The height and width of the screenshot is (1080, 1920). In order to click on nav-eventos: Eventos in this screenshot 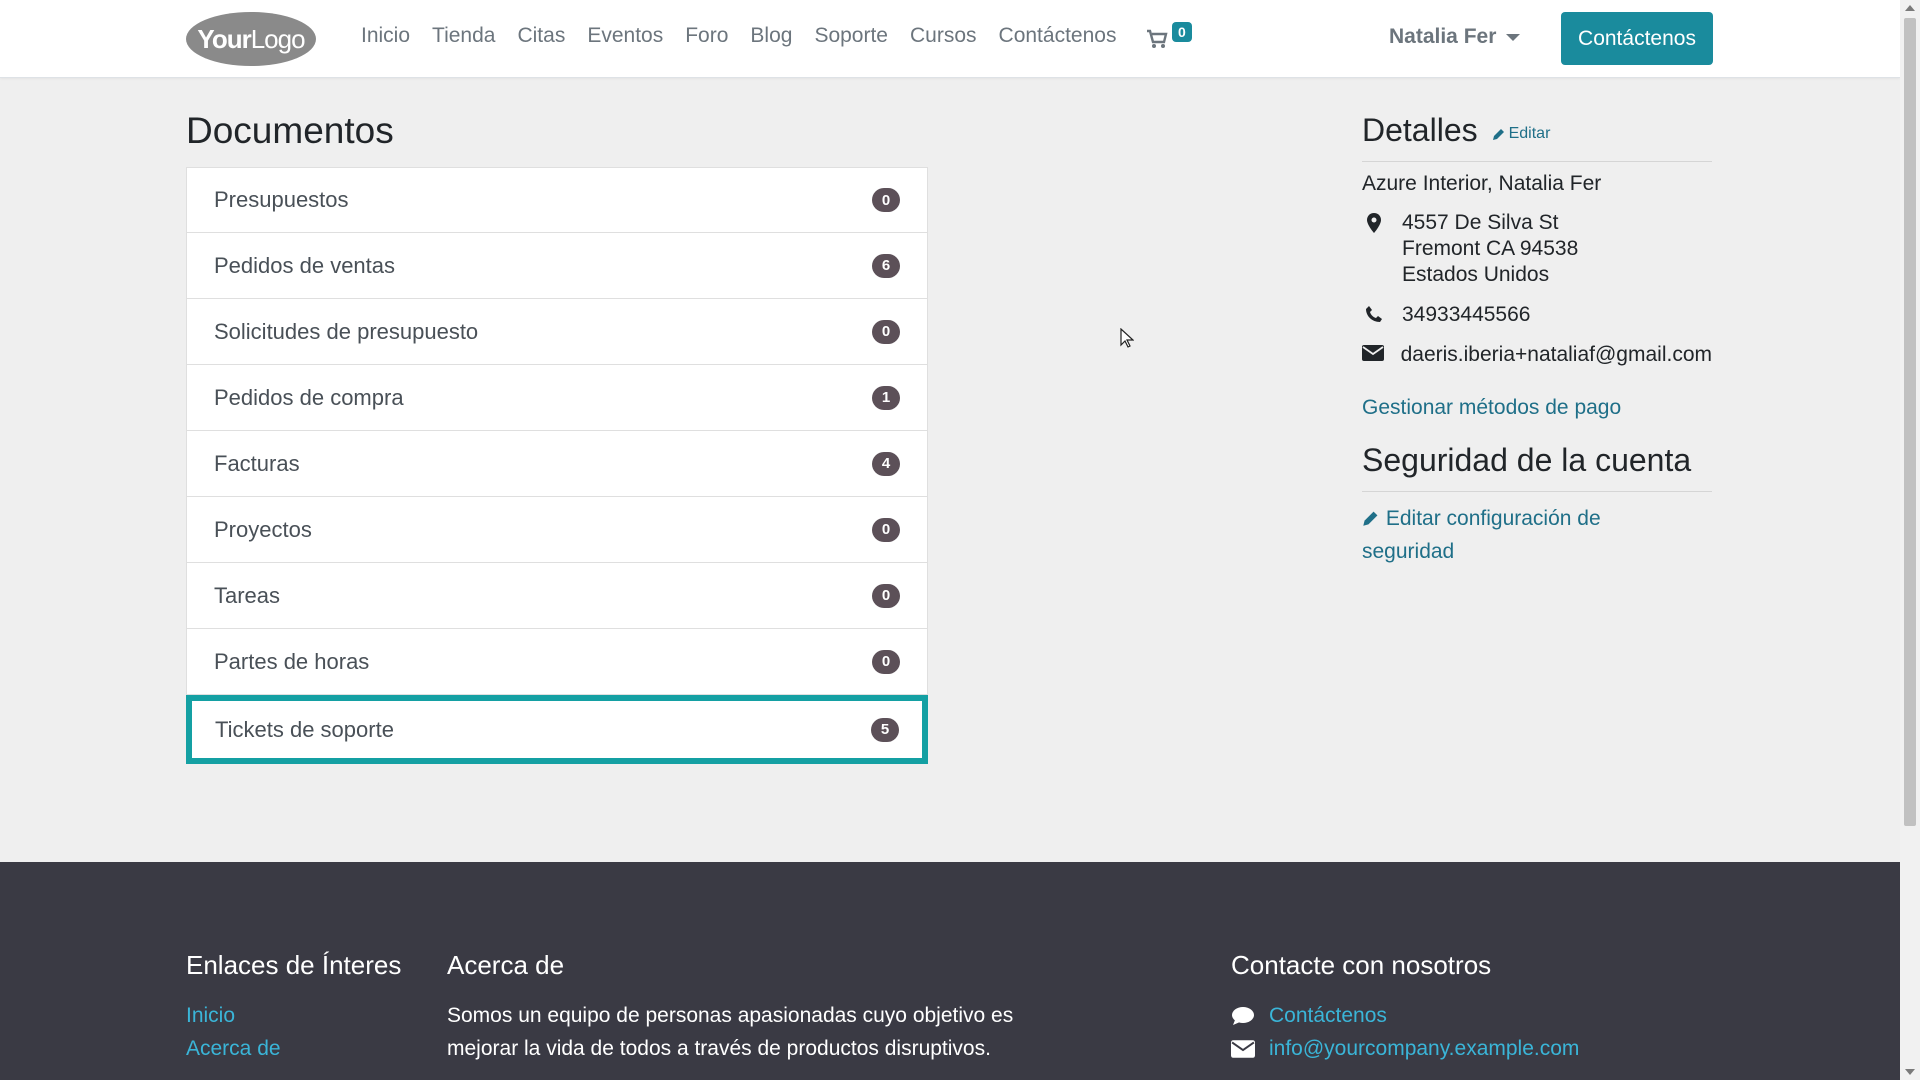, I will do `click(625, 36)`.